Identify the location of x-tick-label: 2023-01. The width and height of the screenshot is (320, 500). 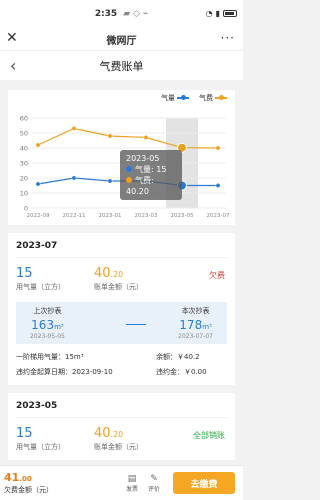
(110, 216).